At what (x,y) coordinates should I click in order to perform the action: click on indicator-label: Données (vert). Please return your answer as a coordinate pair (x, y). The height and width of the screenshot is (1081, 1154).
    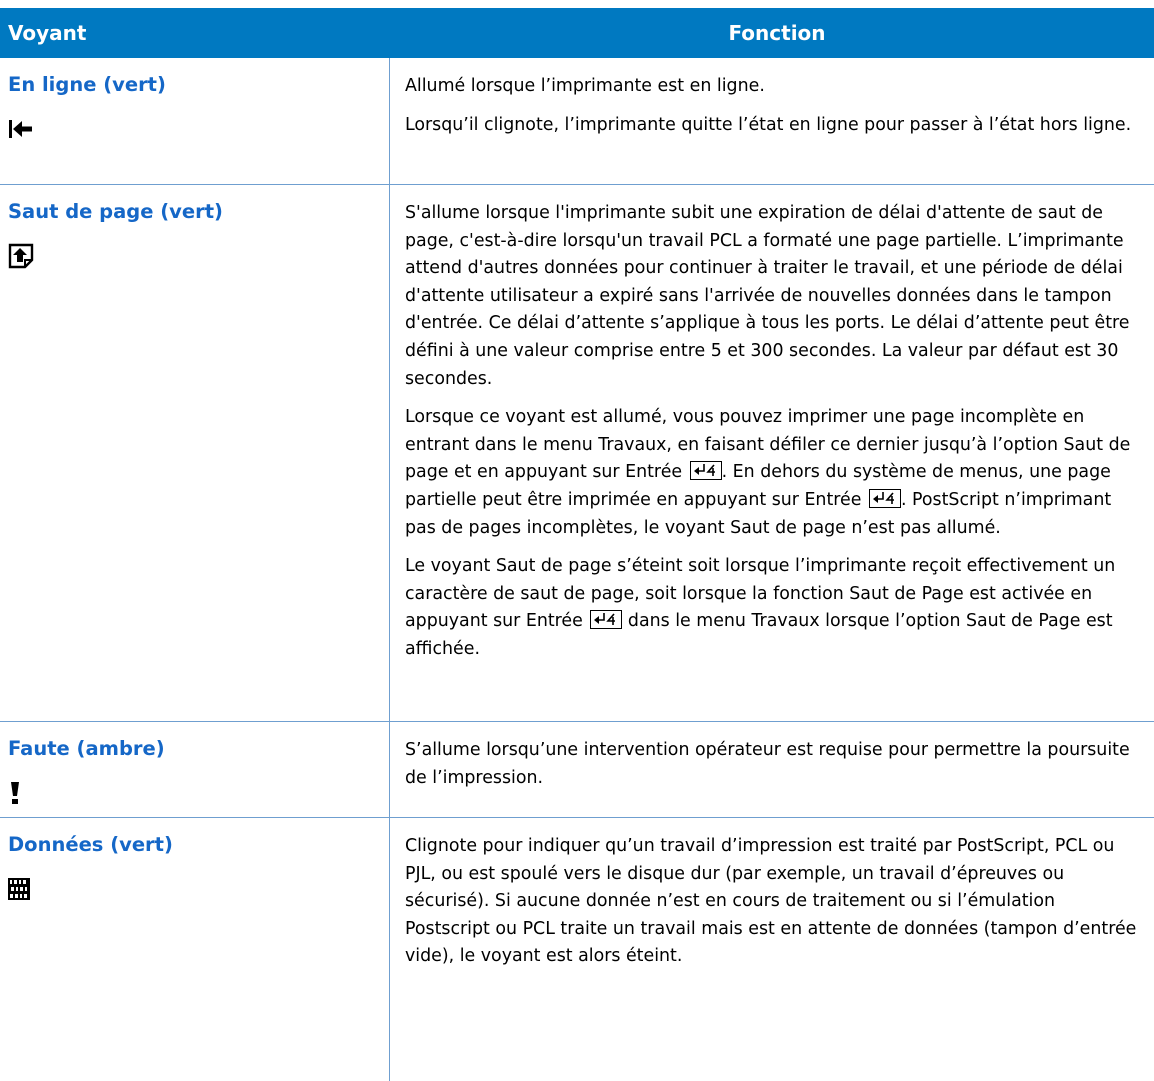
    Looking at the image, I should click on (90, 844).